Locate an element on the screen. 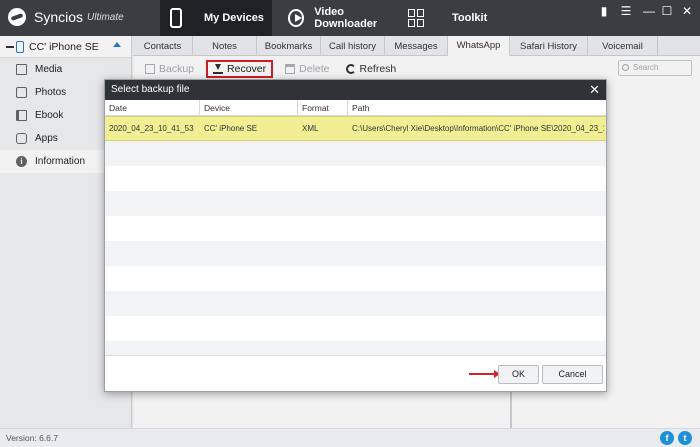 Image resolution: width=700 pixels, height=447 pixels. nav-tab-label: Toolkit is located at coordinates (470, 18).